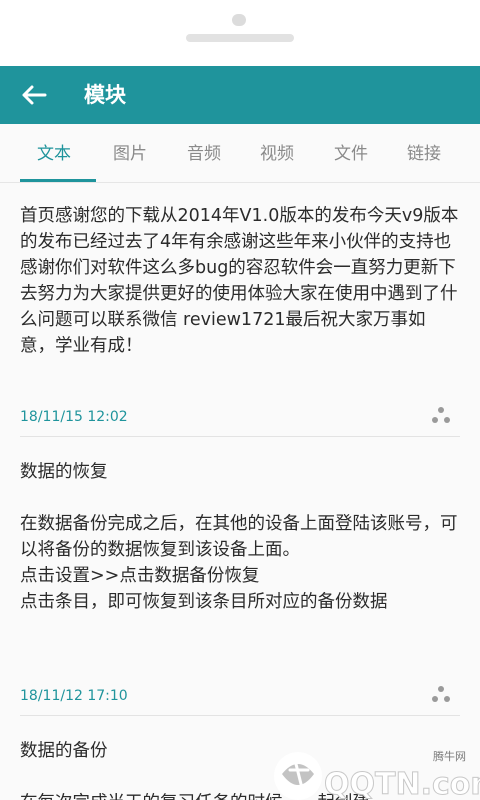 The width and height of the screenshot is (480, 800). What do you see at coordinates (277, 154) in the screenshot?
I see `tab-video: 视频` at bounding box center [277, 154].